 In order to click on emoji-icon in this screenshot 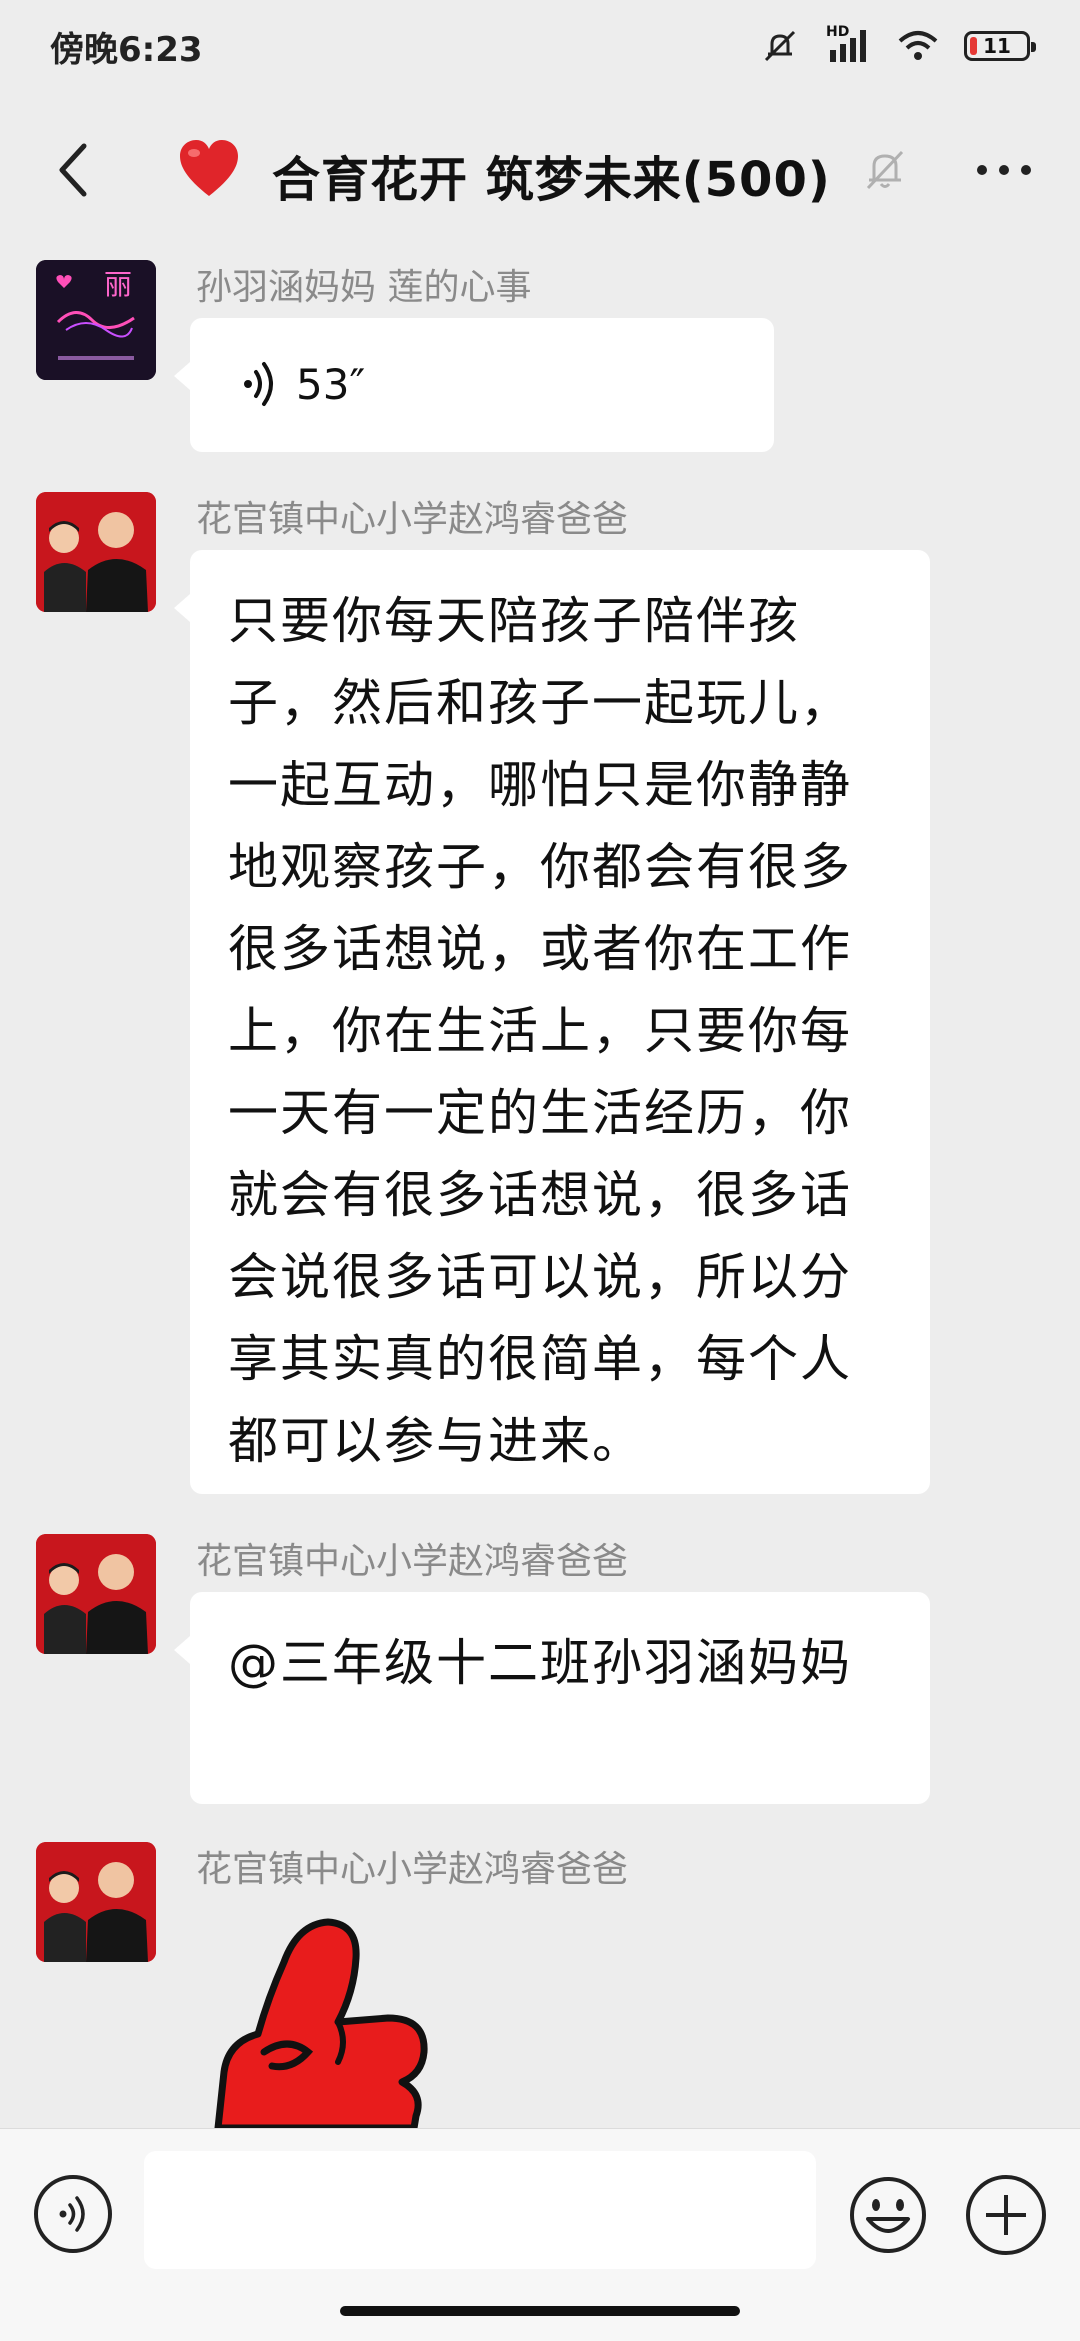, I will do `click(888, 2215)`.